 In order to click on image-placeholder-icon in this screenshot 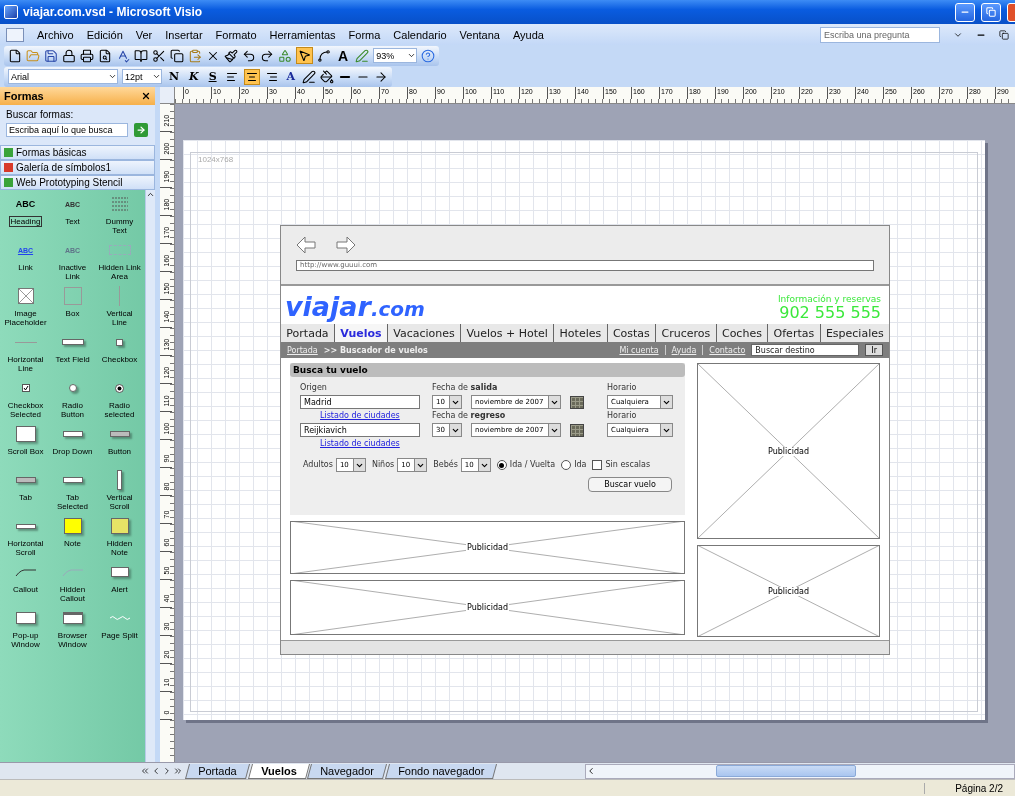, I will do `click(25, 296)`.